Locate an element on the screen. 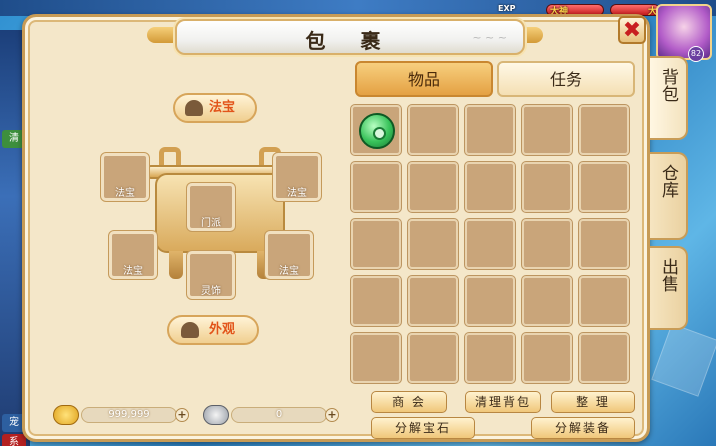  side-tab-label: 仓库 is located at coordinates (668, 181).